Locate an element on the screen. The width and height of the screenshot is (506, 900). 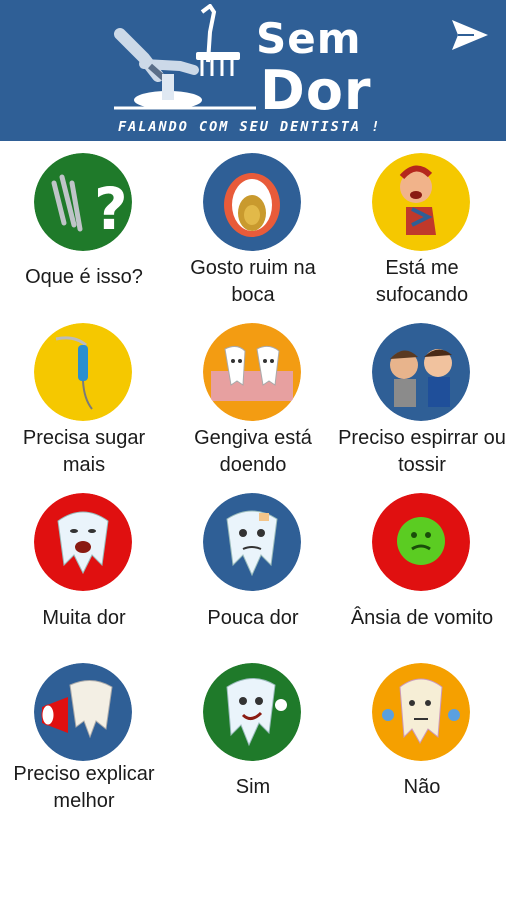
shrug-tooth-icon is located at coordinates (421, 712).